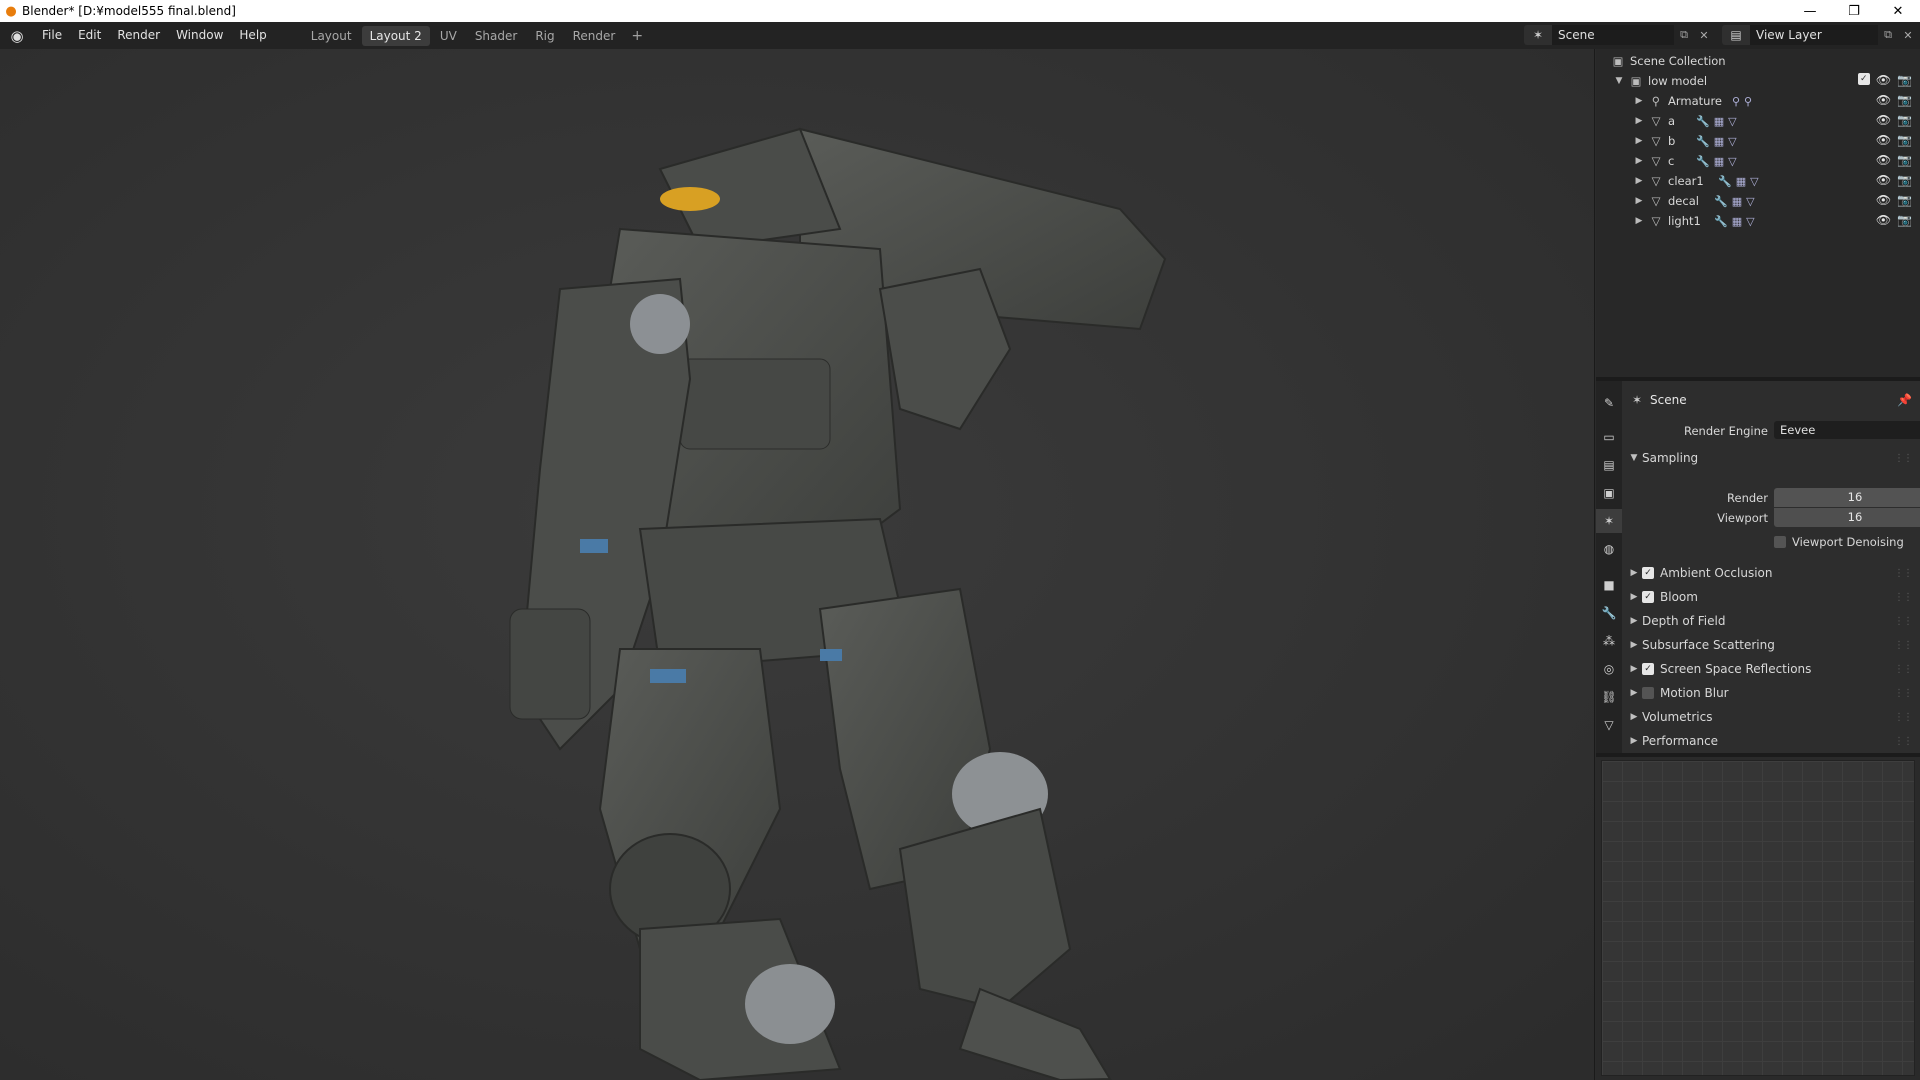 This screenshot has height=1080, width=1920. What do you see at coordinates (1538, 35) in the screenshot?
I see `scene-icon: ✶` at bounding box center [1538, 35].